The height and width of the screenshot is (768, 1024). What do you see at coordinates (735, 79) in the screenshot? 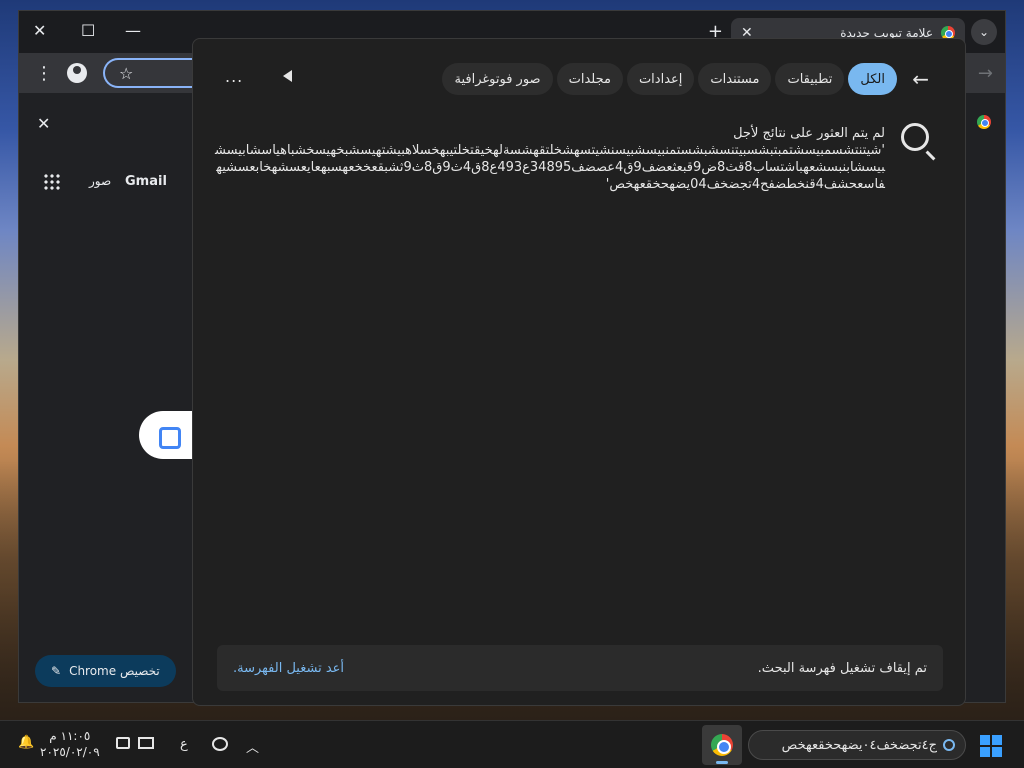
I see `tab-documents: مستندات` at bounding box center [735, 79].